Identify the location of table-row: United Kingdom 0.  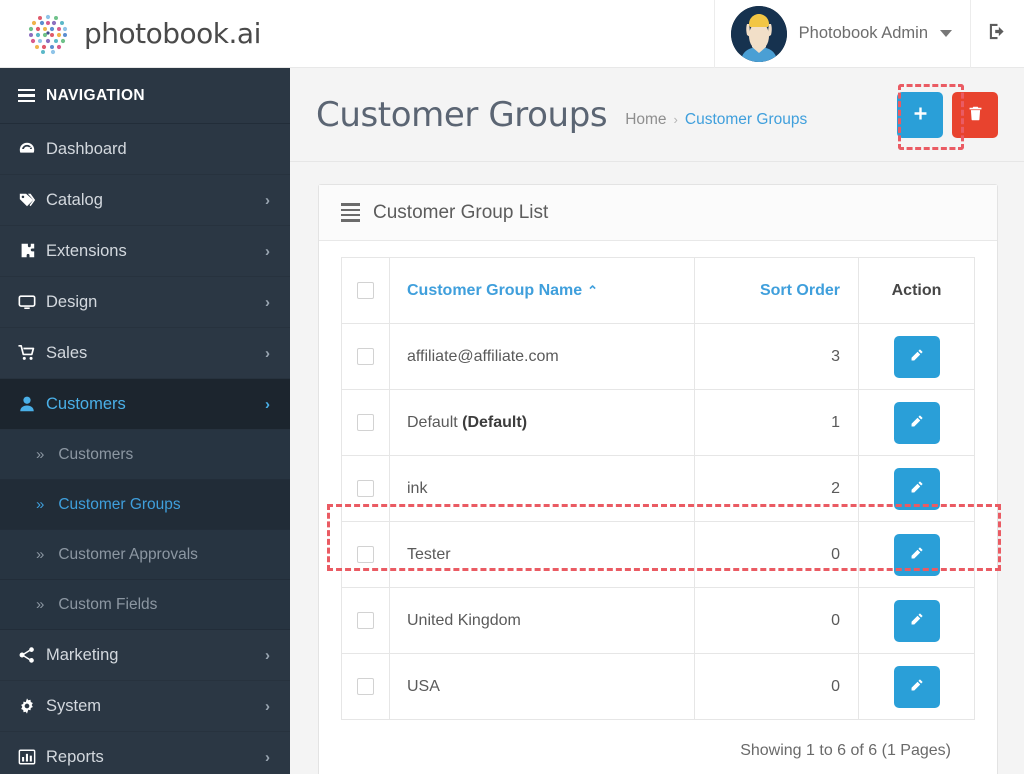
(658, 620).